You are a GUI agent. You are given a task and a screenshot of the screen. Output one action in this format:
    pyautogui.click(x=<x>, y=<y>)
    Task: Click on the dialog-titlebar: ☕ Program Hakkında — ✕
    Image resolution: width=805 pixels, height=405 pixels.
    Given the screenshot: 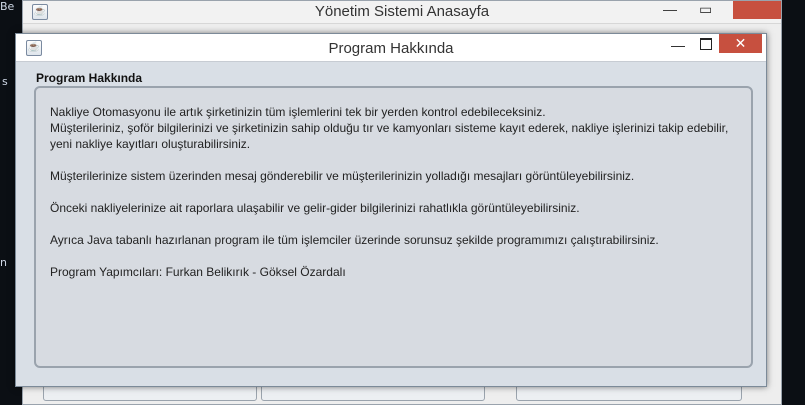 What is the action you would take?
    pyautogui.click(x=391, y=48)
    